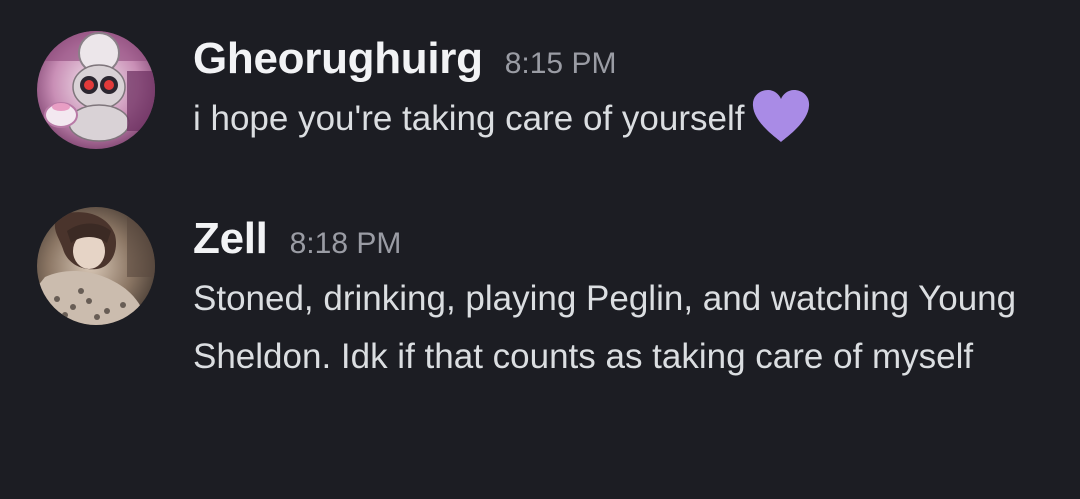  What do you see at coordinates (560, 63) in the screenshot?
I see `timestamp: 8:15 PM` at bounding box center [560, 63].